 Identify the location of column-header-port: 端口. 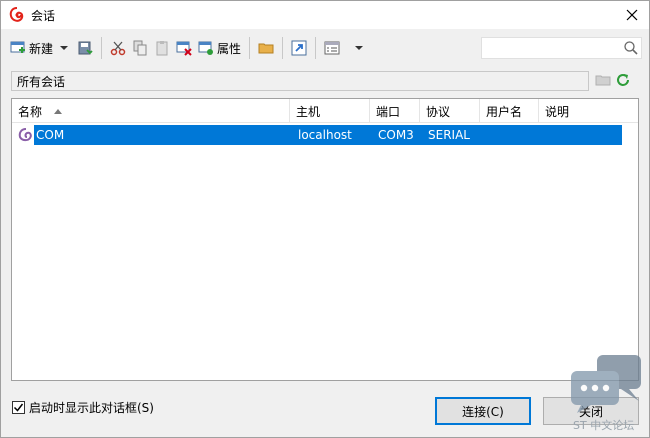
(395, 111).